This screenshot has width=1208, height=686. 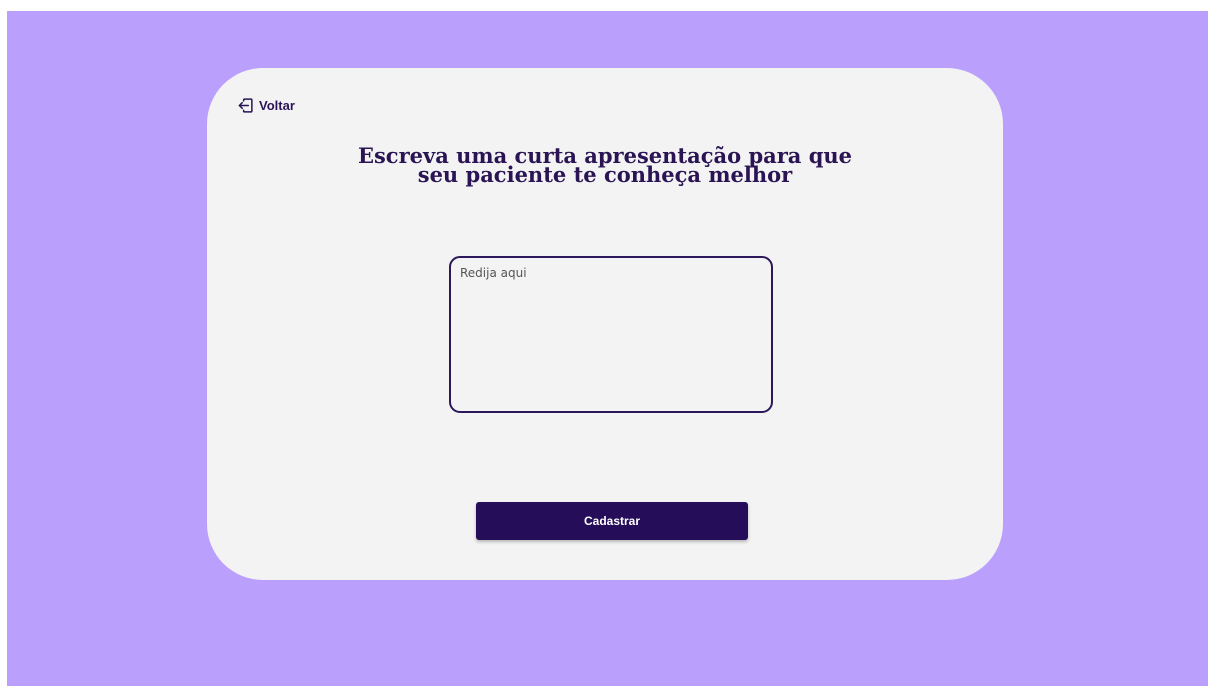 I want to click on log-in-icon, so click(x=245, y=105).